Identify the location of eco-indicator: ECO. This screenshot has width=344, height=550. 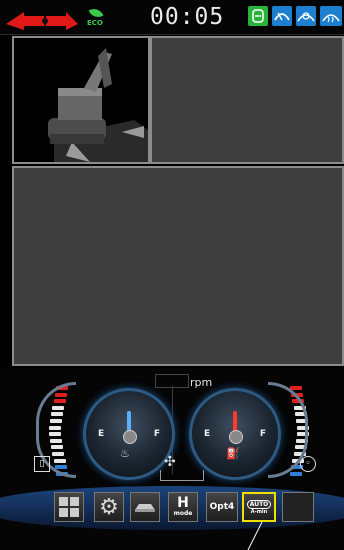
(100, 18).